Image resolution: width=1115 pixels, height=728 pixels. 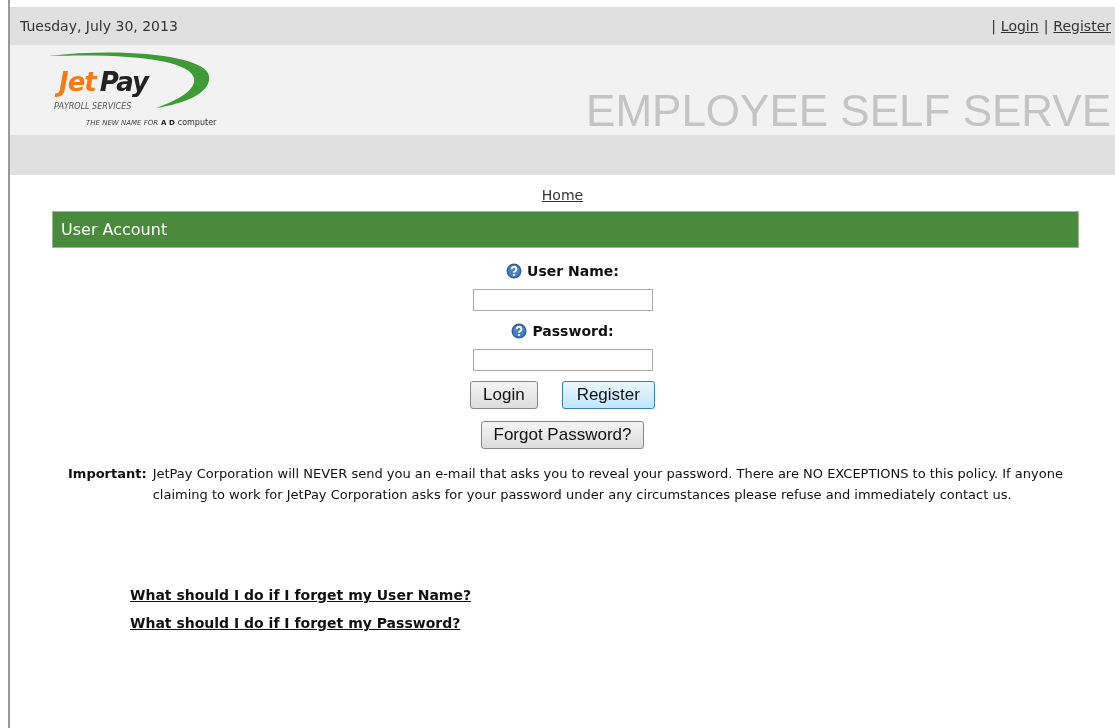 I want to click on login-link: Login, so click(x=1019, y=26).